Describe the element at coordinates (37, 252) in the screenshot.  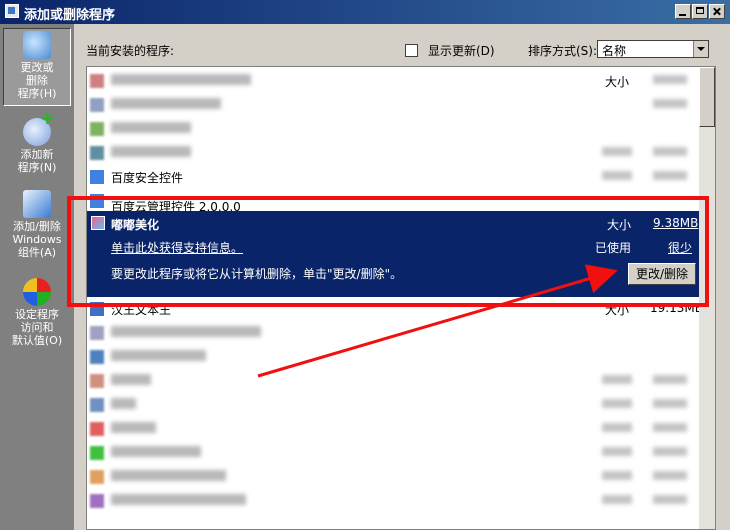
I see `sidebar-item-label: 组件(A)` at that location.